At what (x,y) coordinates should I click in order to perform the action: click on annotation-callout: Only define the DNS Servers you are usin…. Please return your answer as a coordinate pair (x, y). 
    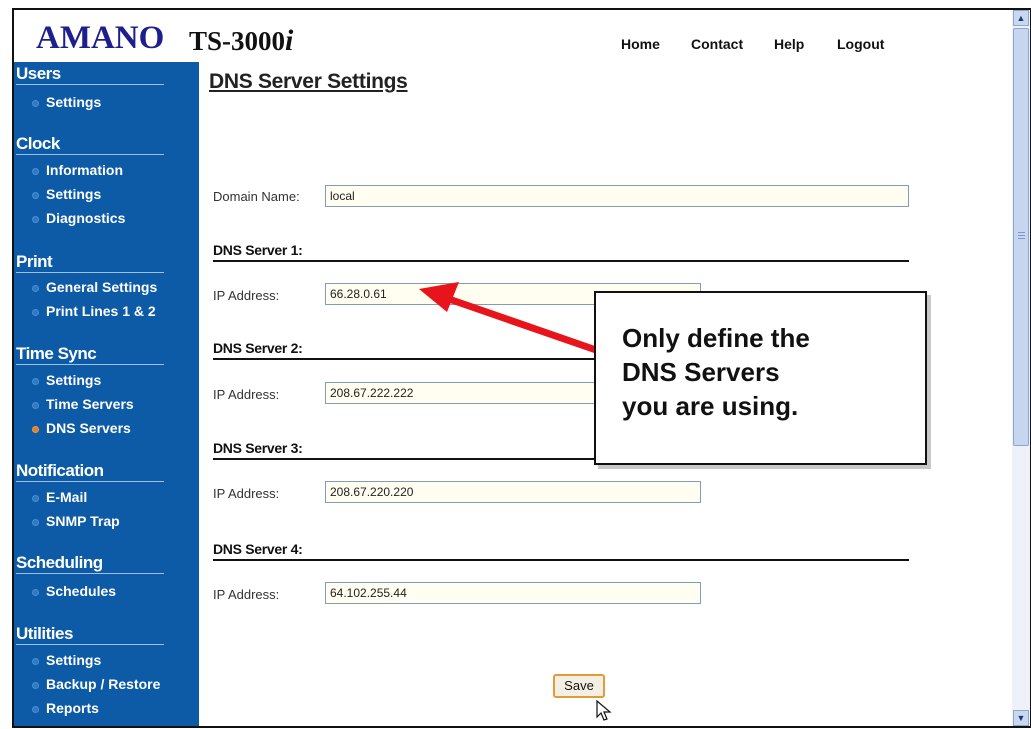
    Looking at the image, I should click on (760, 378).